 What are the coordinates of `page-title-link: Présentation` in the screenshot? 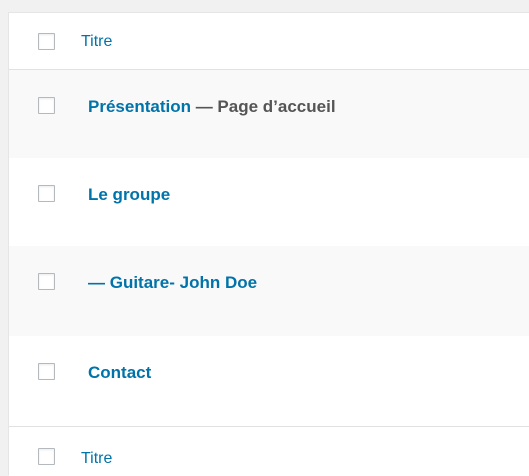 It's located at (139, 106).